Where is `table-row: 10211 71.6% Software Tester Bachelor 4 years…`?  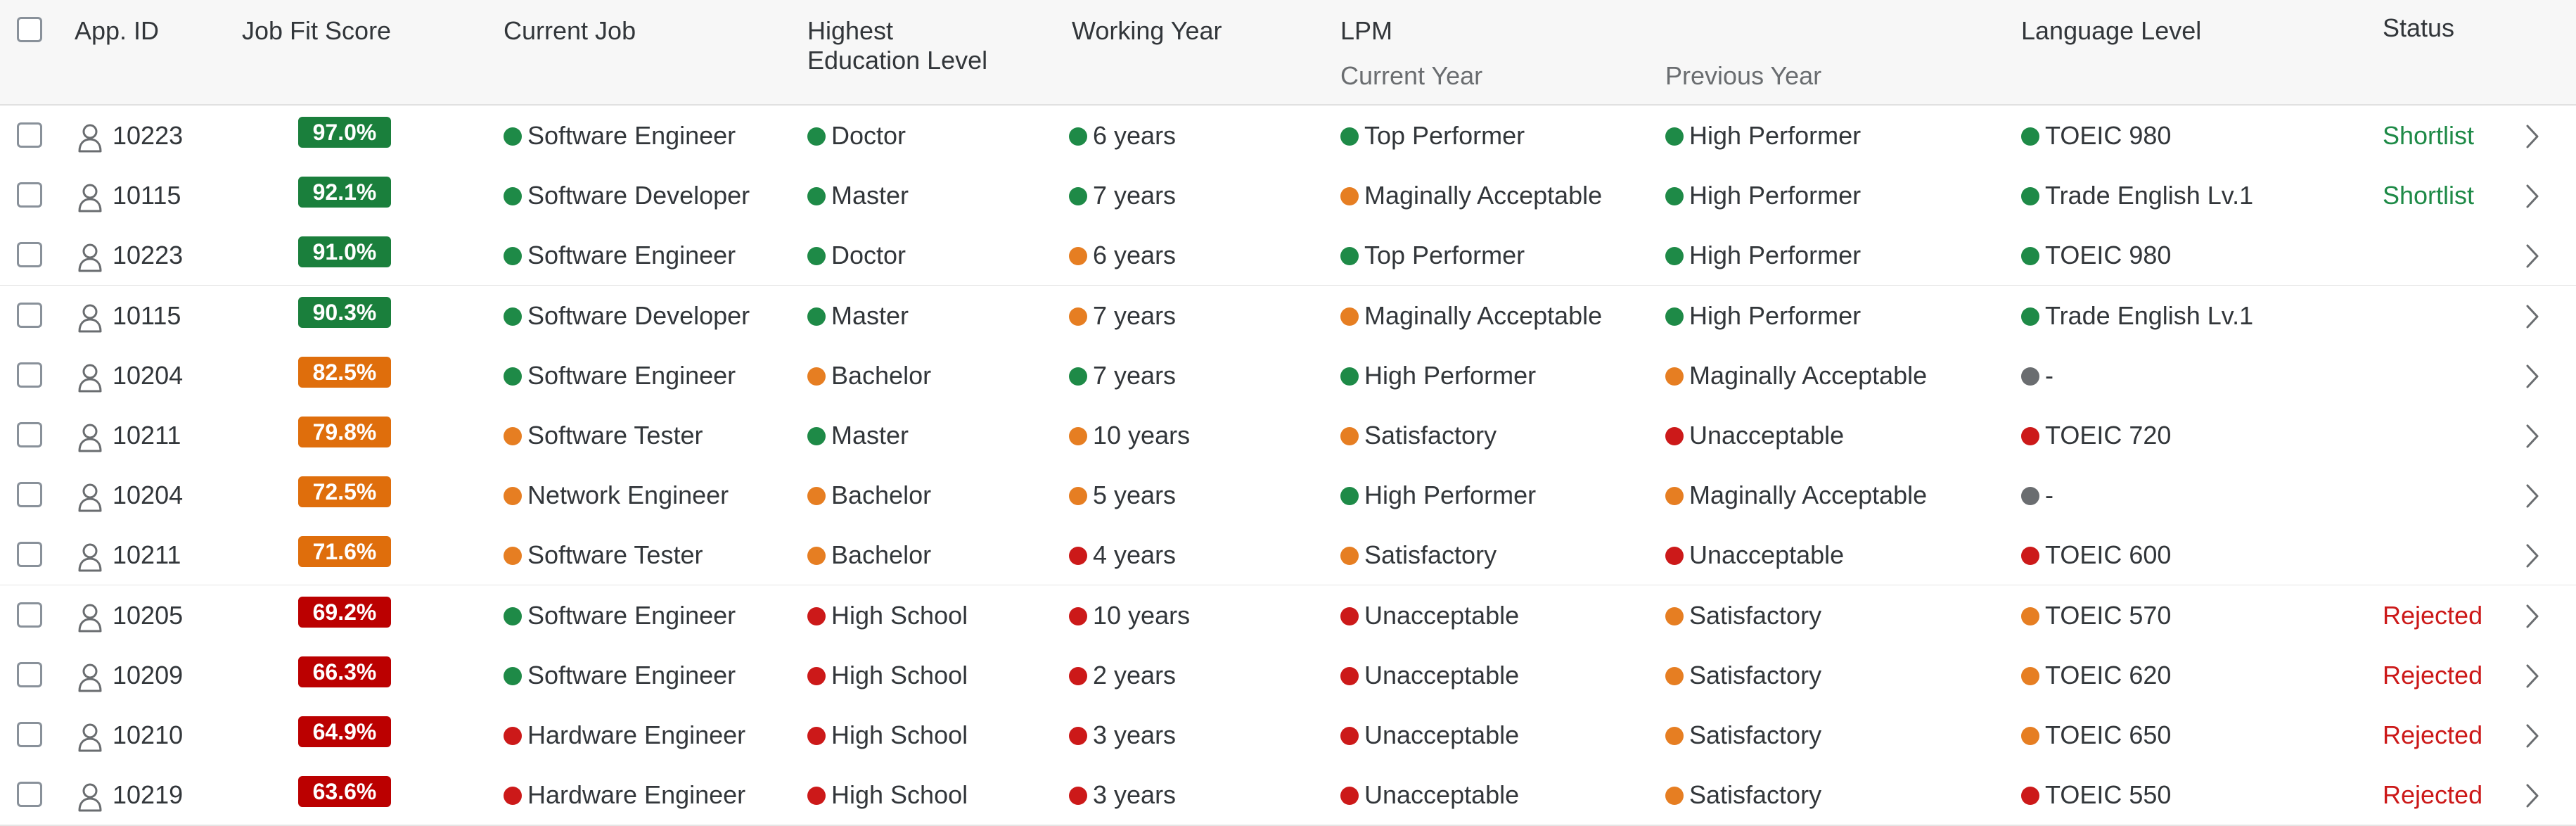 table-row: 10211 71.6% Software Tester Bachelor 4 years… is located at coordinates (1288, 556).